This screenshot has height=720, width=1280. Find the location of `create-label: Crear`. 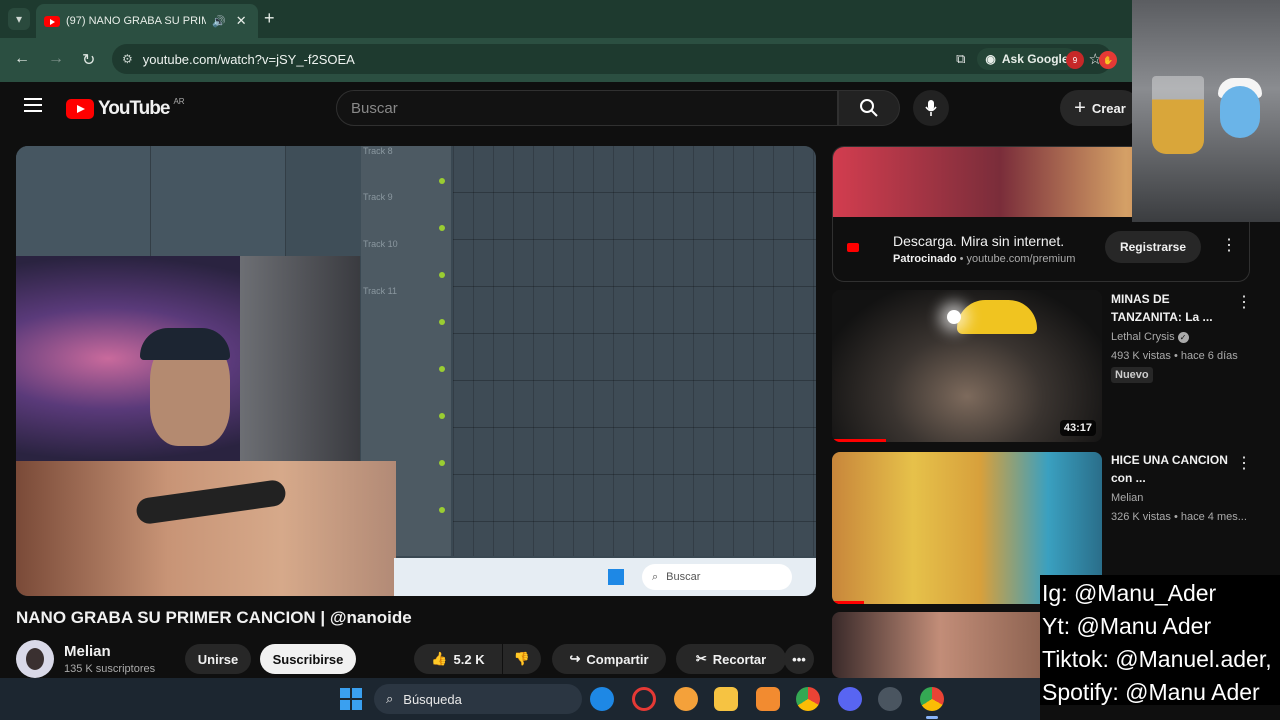

create-label: Crear is located at coordinates (1108, 108).